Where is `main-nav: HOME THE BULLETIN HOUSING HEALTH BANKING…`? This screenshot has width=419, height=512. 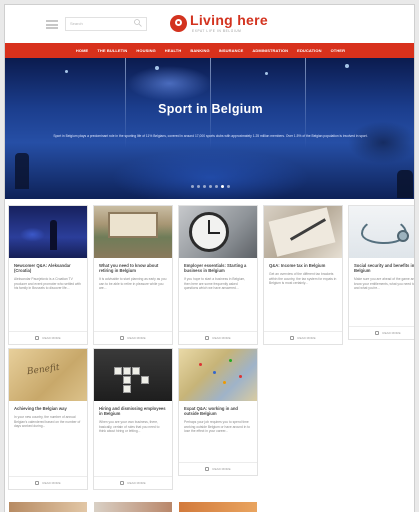
main-nav: HOME THE BULLETIN HOUSING HEALTH BANKING… is located at coordinates (209, 50).